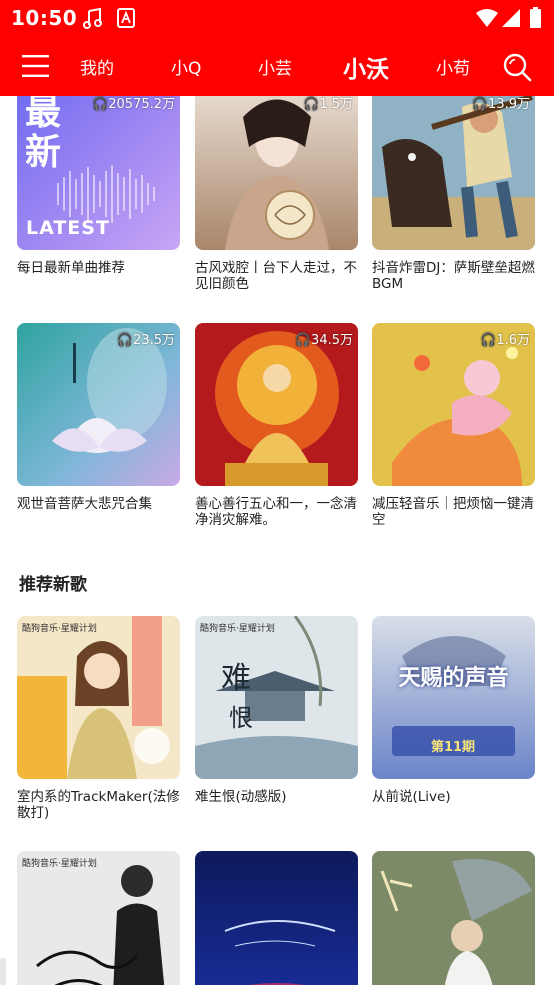 The image size is (554, 985). What do you see at coordinates (453, 276) in the screenshot?
I see `playlist-title: 抖音炸雷DJ：萨斯壁垒超燃BGM` at bounding box center [453, 276].